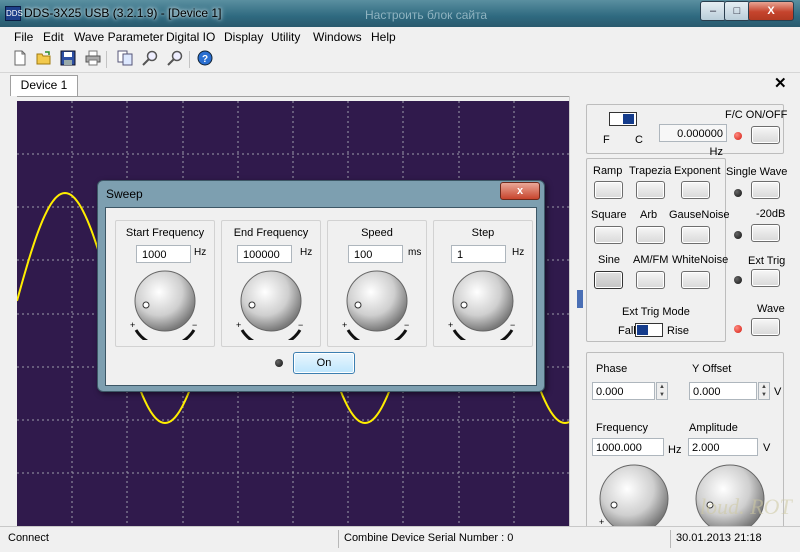  Describe the element at coordinates (686, 131) in the screenshot. I see `fc-group: F C F/C ON/OFF 0.000000 Hz` at that location.